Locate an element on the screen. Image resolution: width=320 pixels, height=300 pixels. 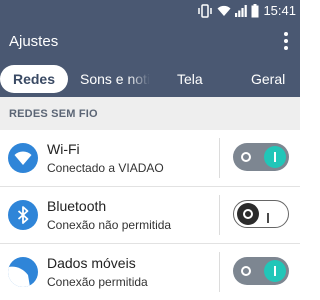
app-bar: Ajustes is located at coordinates (150, 41).